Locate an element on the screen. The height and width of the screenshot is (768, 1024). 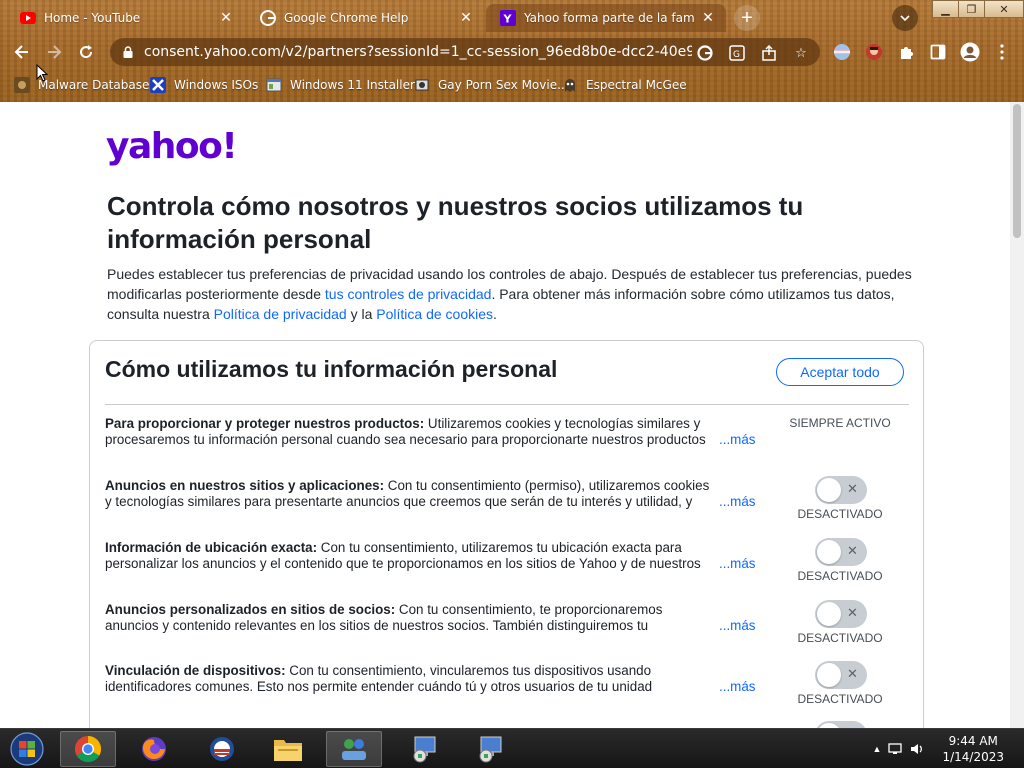
forward-button is located at coordinates (54, 52).